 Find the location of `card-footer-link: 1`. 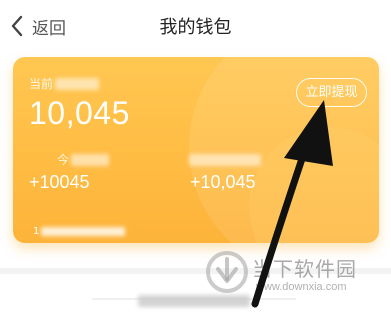

card-footer-link: 1 is located at coordinates (79, 231).